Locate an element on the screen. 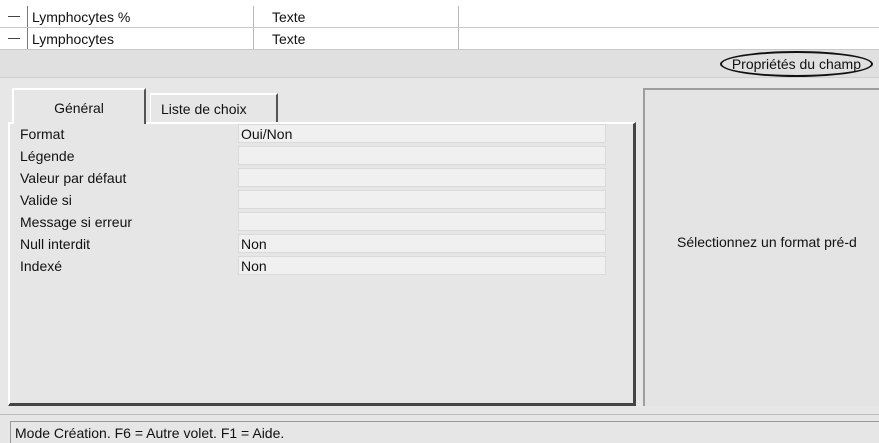 This screenshot has width=879, height=443. property-label: Indexé is located at coordinates (41, 266).